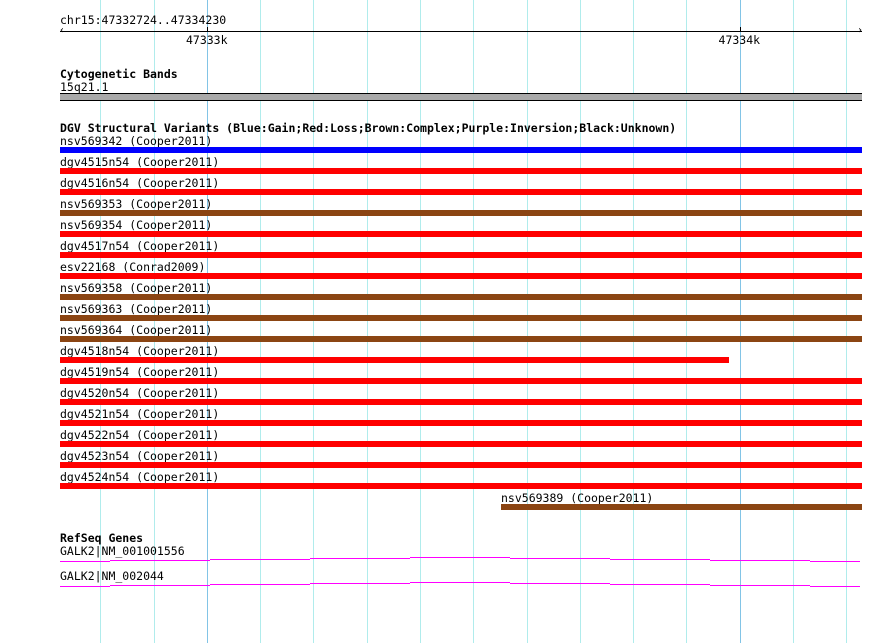 This screenshot has width=890, height=643. Describe the element at coordinates (136, 309) in the screenshot. I see `variant-label: nsv569363 (Cooper2011)` at that location.